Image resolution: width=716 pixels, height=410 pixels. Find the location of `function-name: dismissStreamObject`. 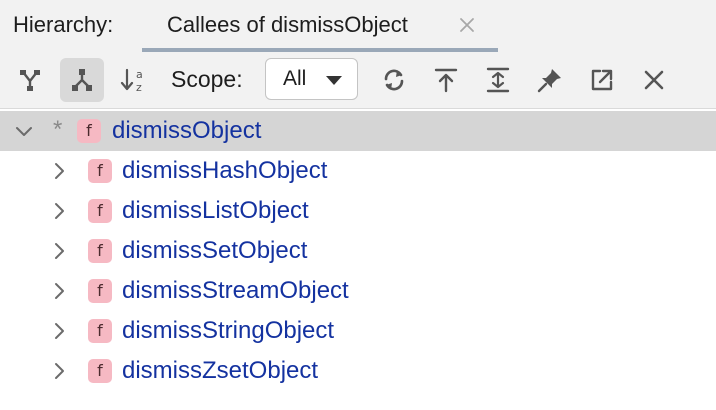

function-name: dismissStreamObject is located at coordinates (235, 290).